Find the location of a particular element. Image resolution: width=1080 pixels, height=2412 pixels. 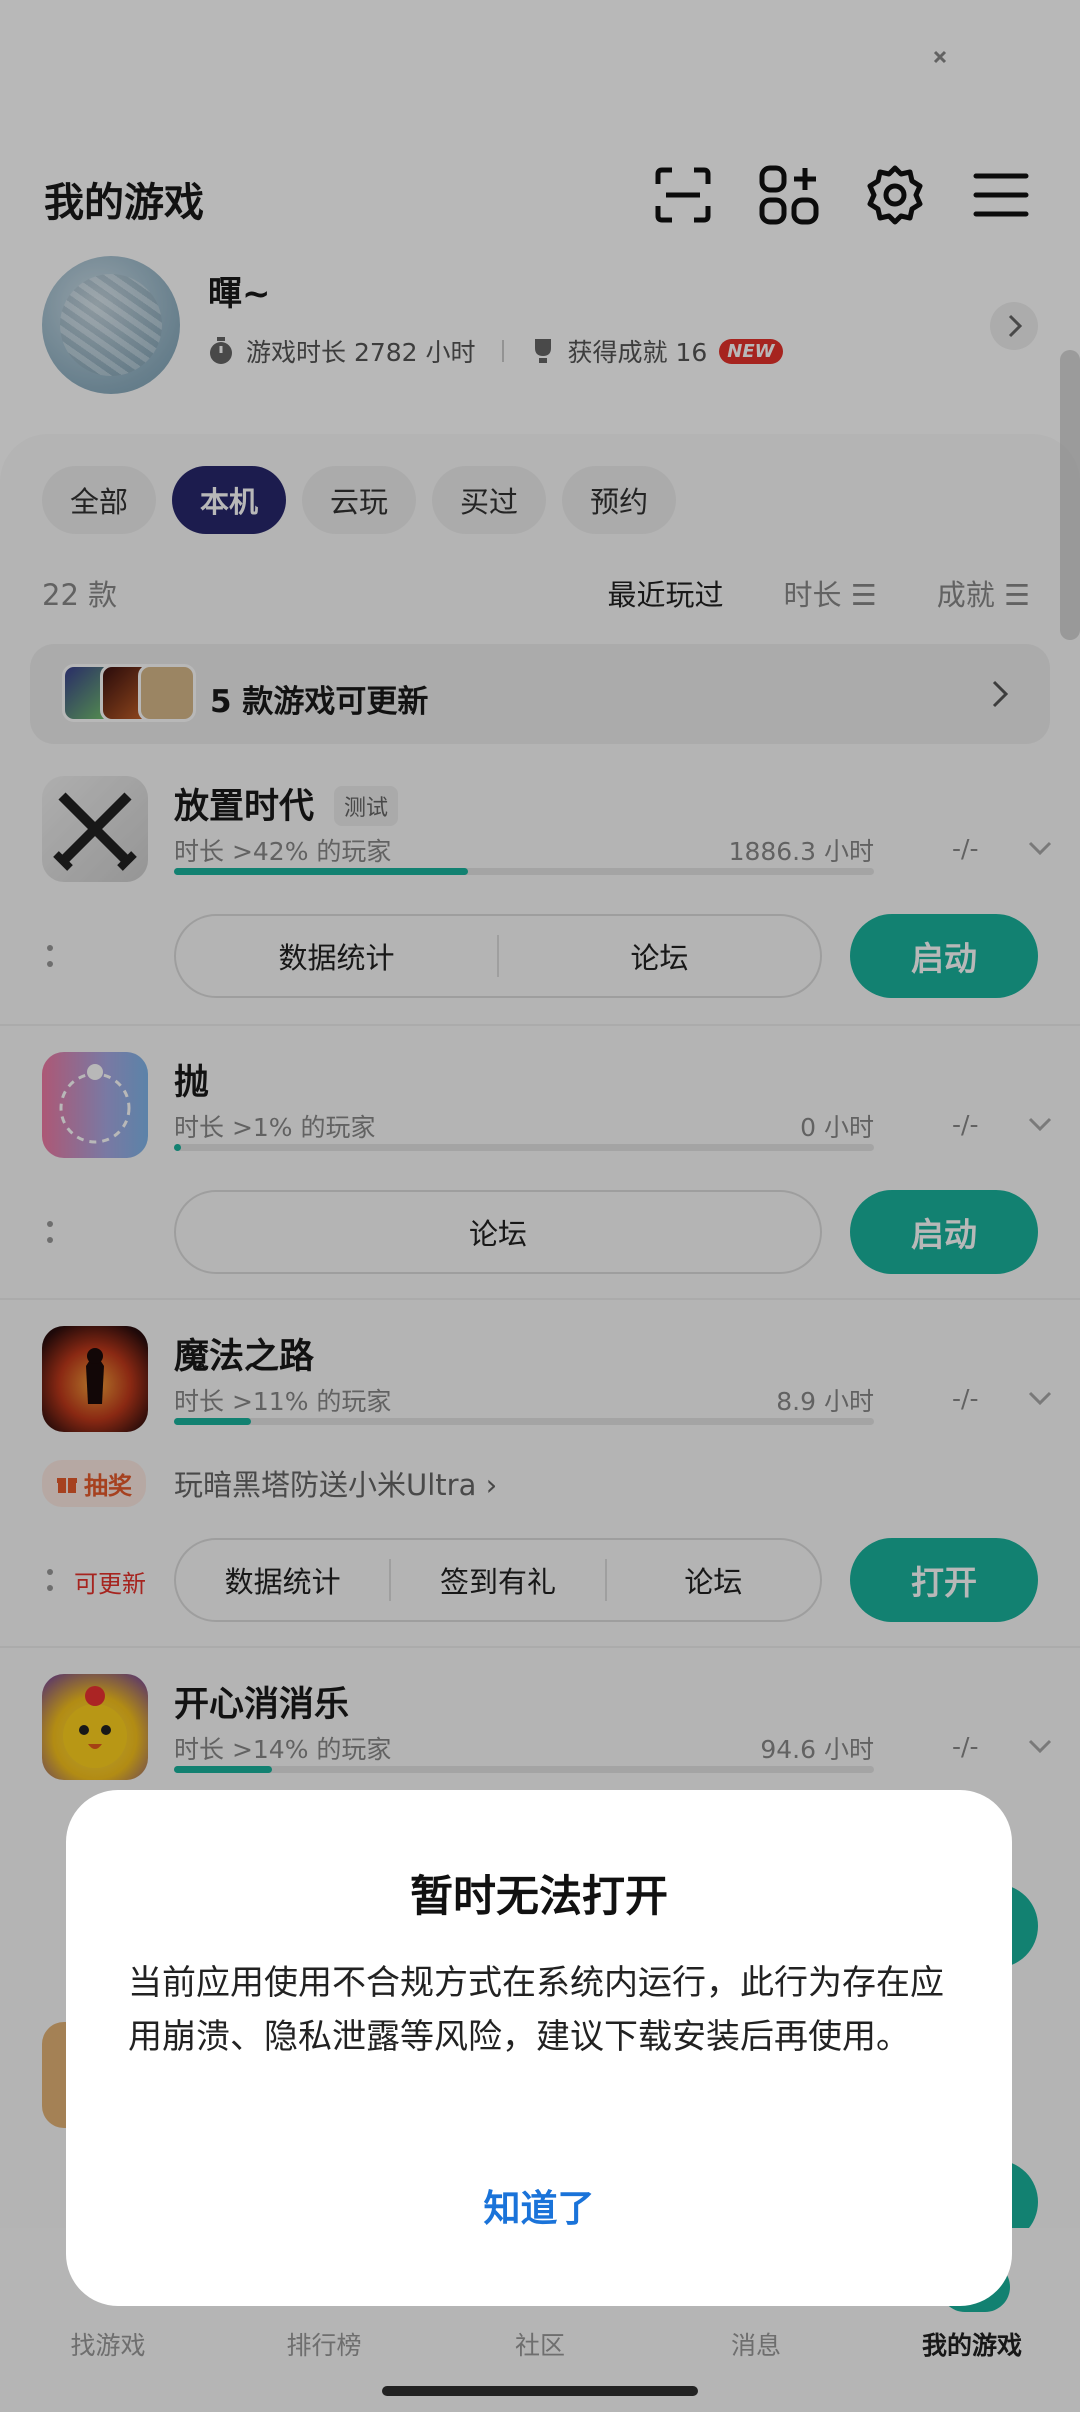

dialog-ok-button: 知道了 is located at coordinates (539, 2205).